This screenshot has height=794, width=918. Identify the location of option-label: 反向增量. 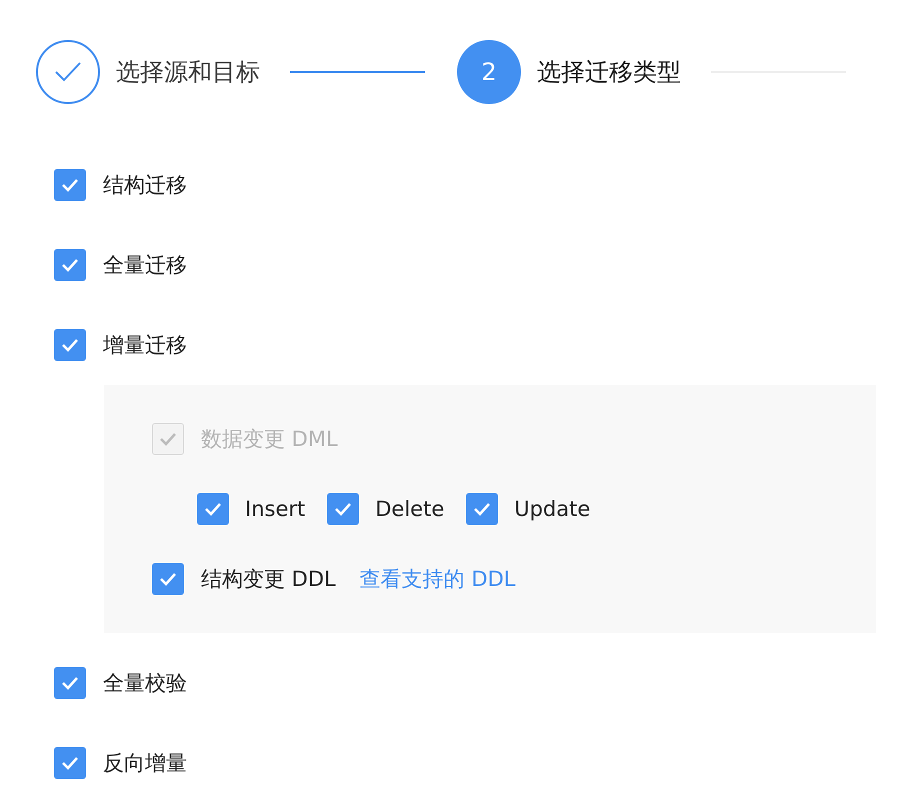
(145, 763).